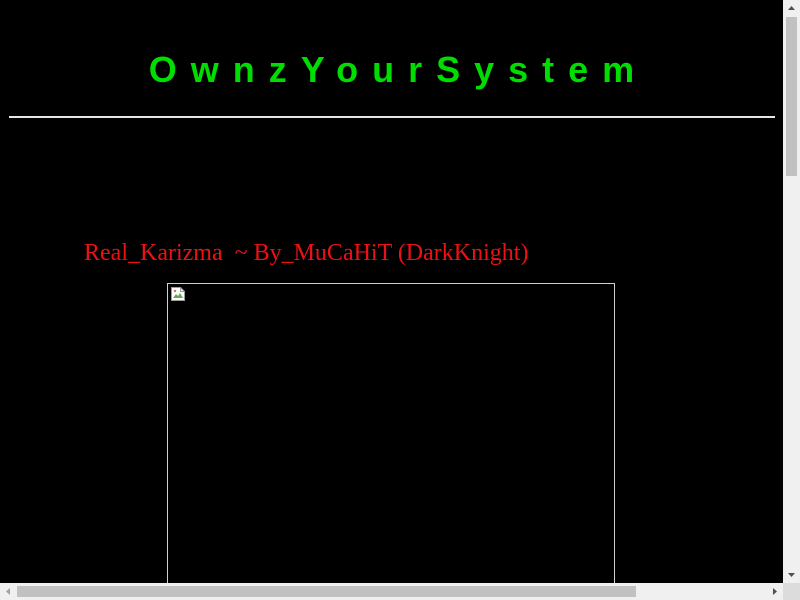  I want to click on horizontal-rule, so click(392, 117).